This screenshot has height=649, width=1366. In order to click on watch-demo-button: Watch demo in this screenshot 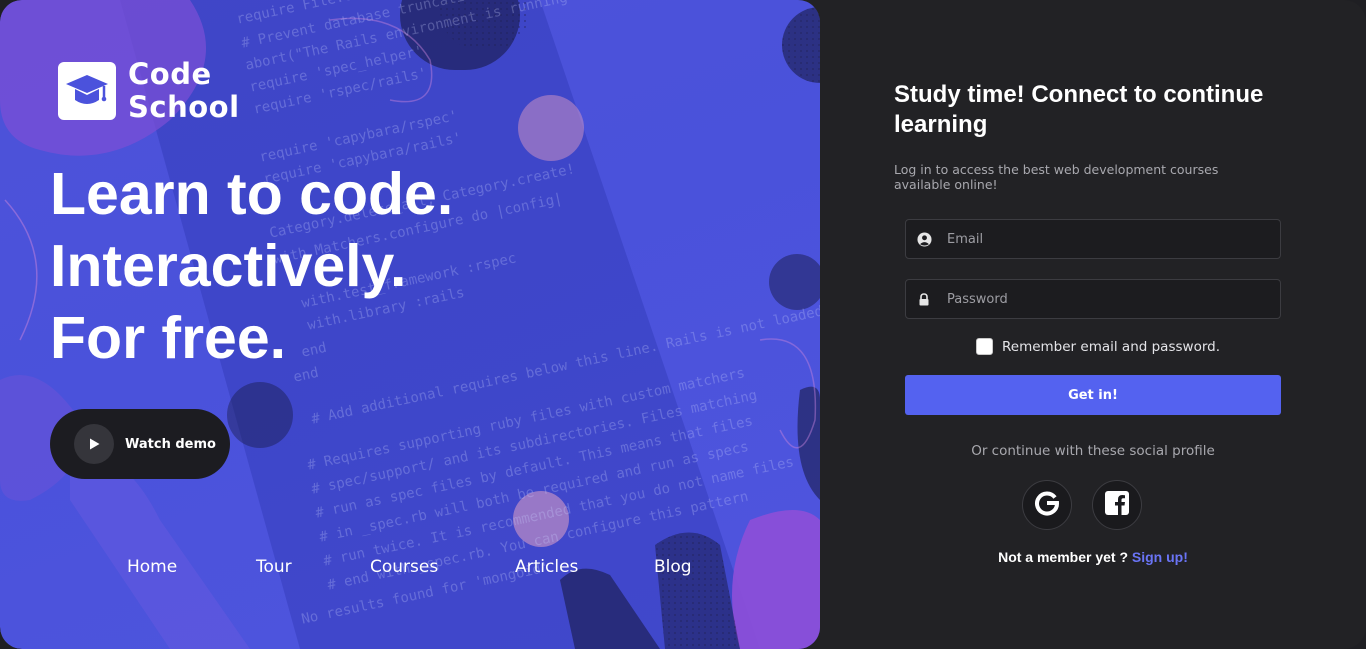, I will do `click(140, 444)`.